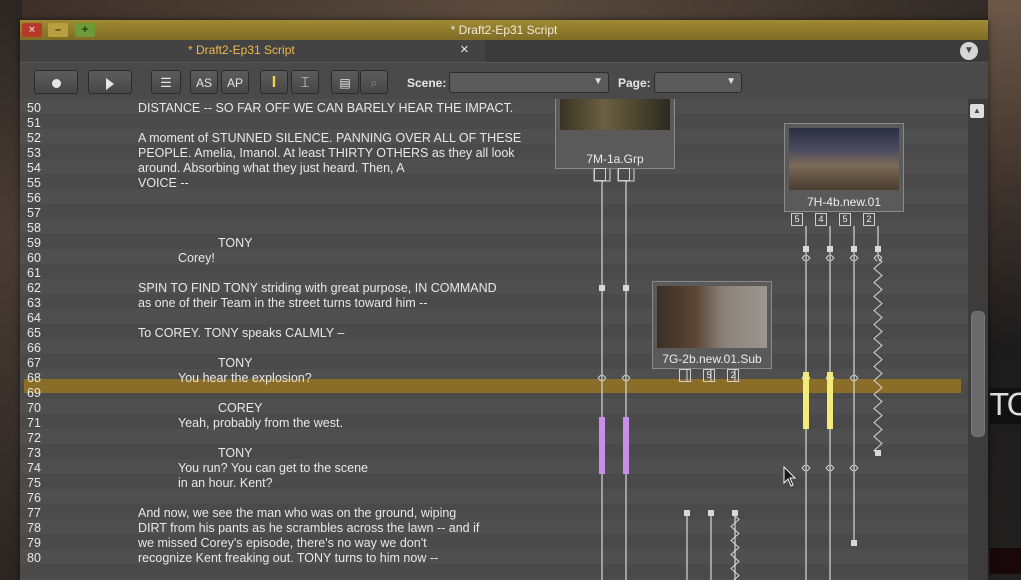 This screenshot has width=1021, height=580. What do you see at coordinates (1005, 561) in the screenshot?
I see `background-panel` at bounding box center [1005, 561].